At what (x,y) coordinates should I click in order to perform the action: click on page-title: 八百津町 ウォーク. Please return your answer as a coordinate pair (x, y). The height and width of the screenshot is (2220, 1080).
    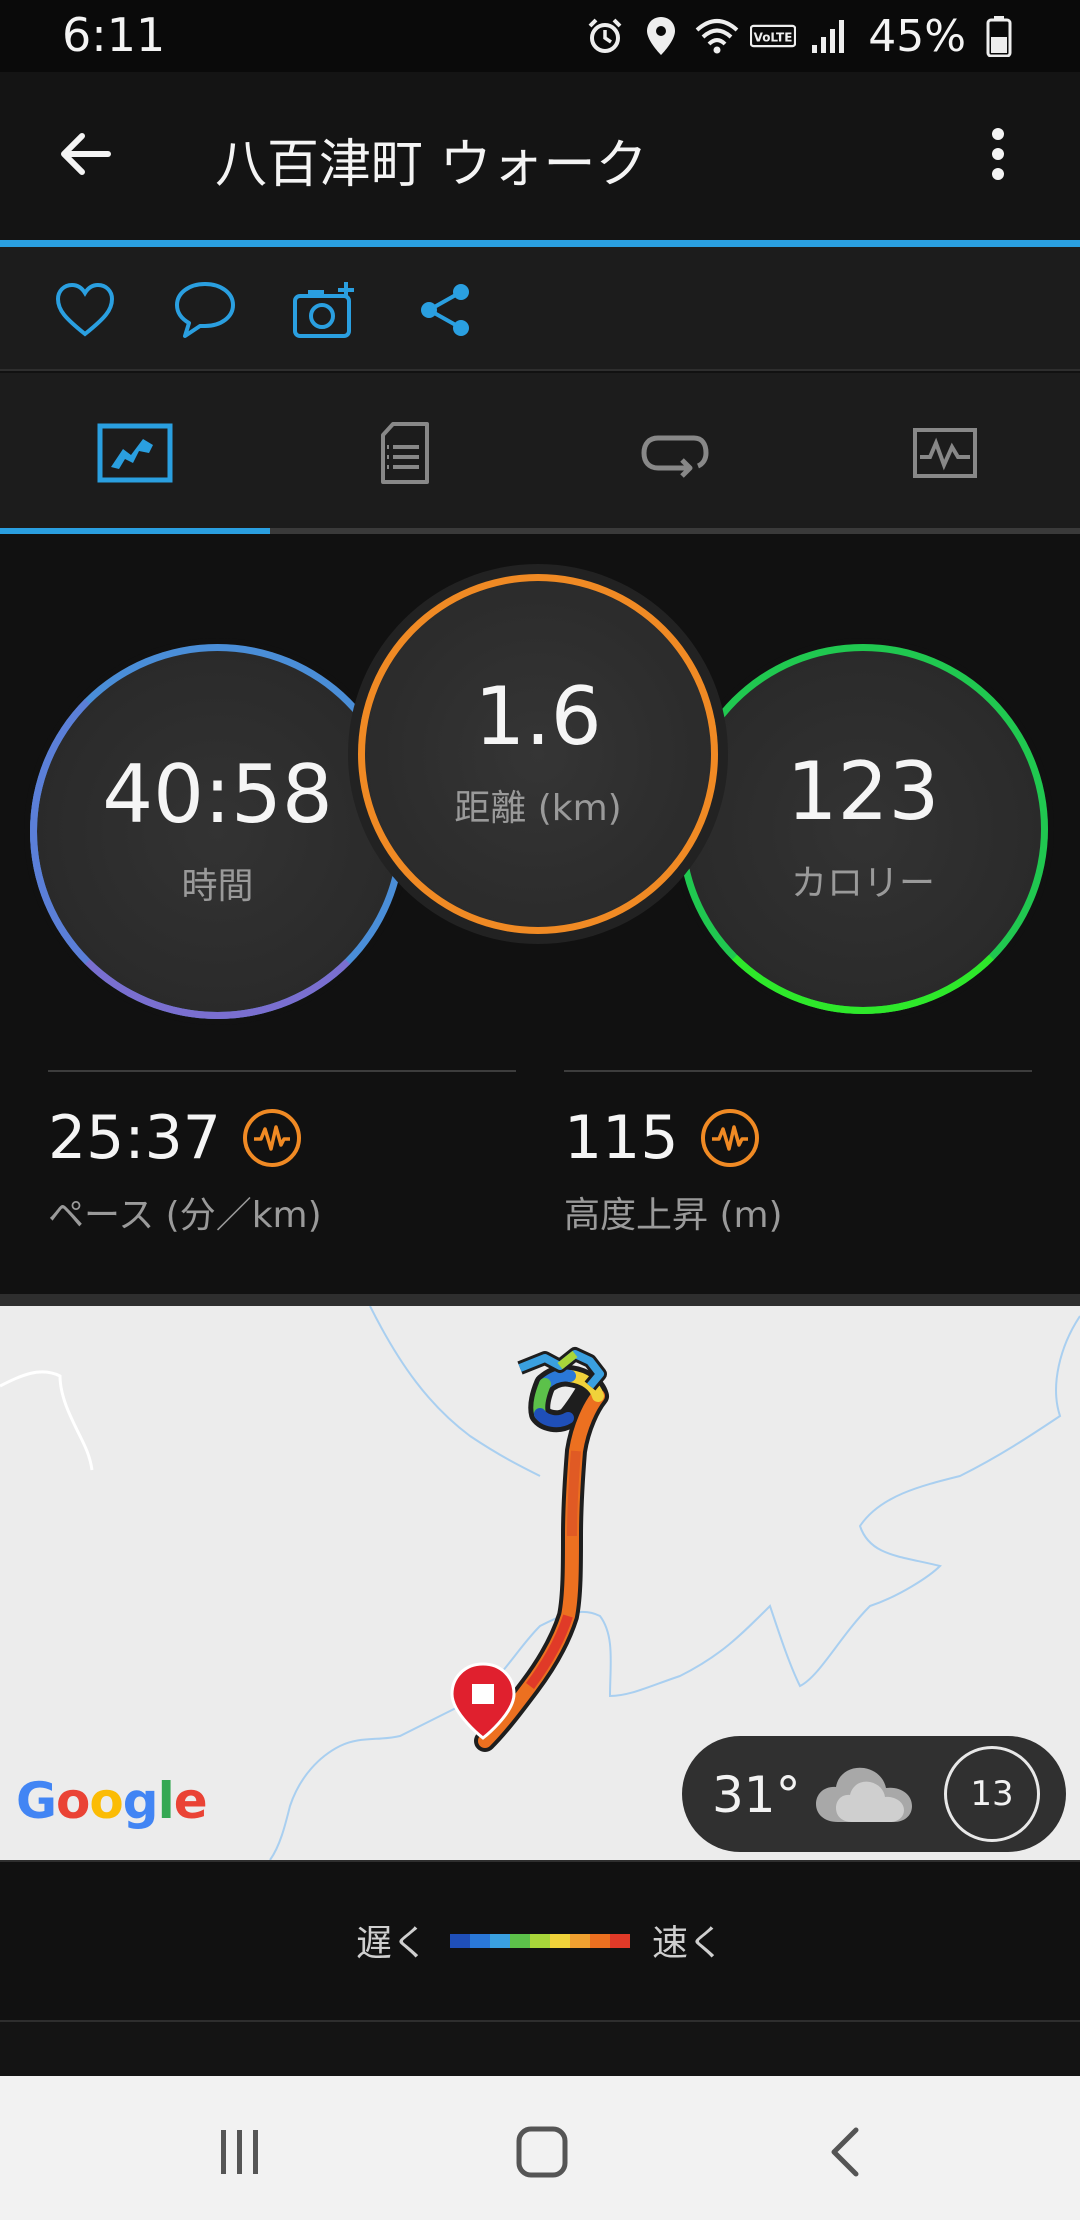
    Looking at the image, I should click on (431, 165).